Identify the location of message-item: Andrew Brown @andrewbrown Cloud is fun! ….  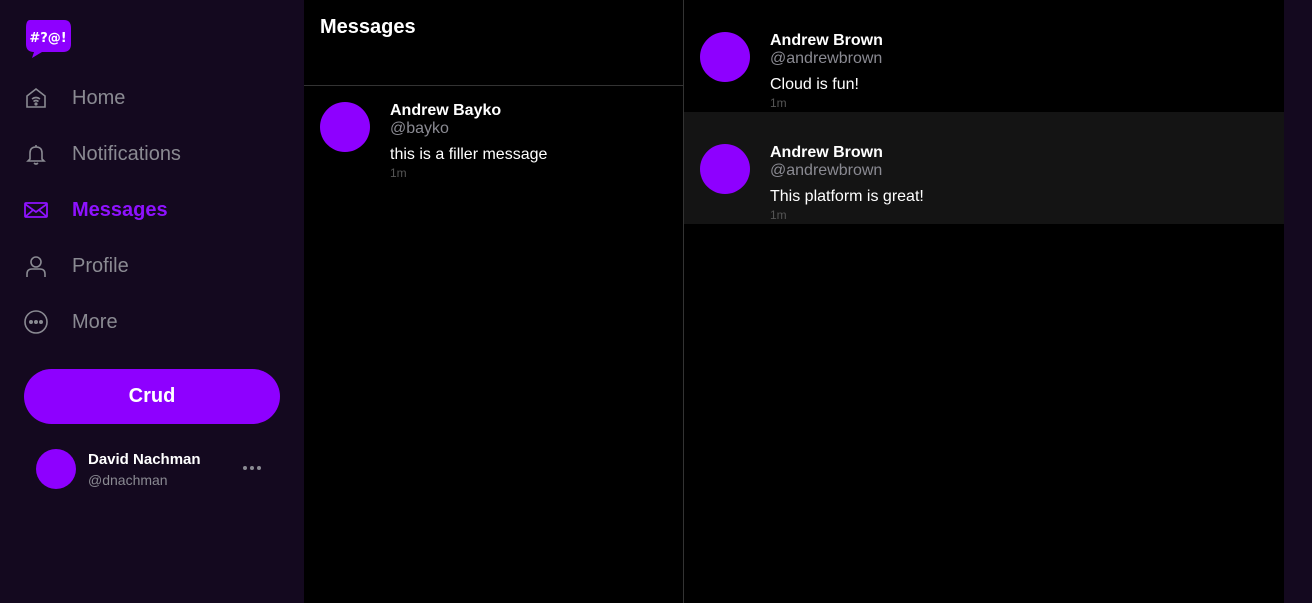
(984, 56).